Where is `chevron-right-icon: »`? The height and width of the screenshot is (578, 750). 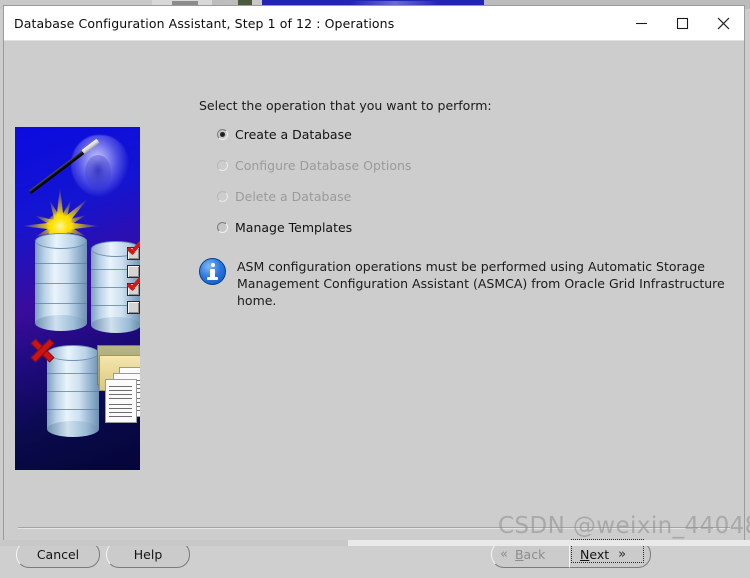 chevron-right-icon: » is located at coordinates (622, 554).